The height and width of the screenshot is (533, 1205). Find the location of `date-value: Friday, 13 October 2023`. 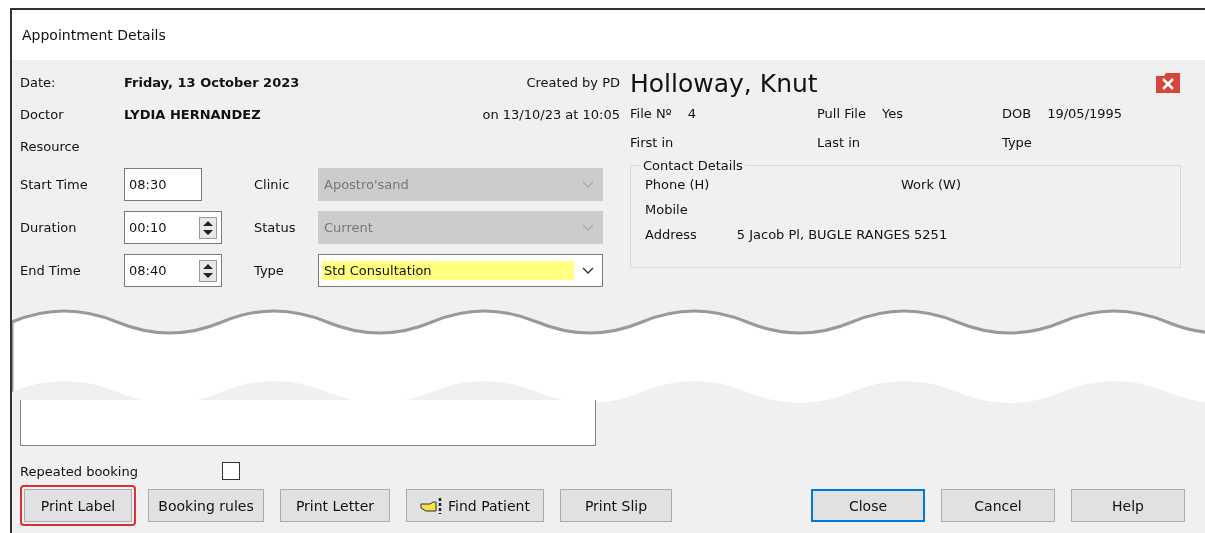

date-value: Friday, 13 October 2023 is located at coordinates (212, 82).